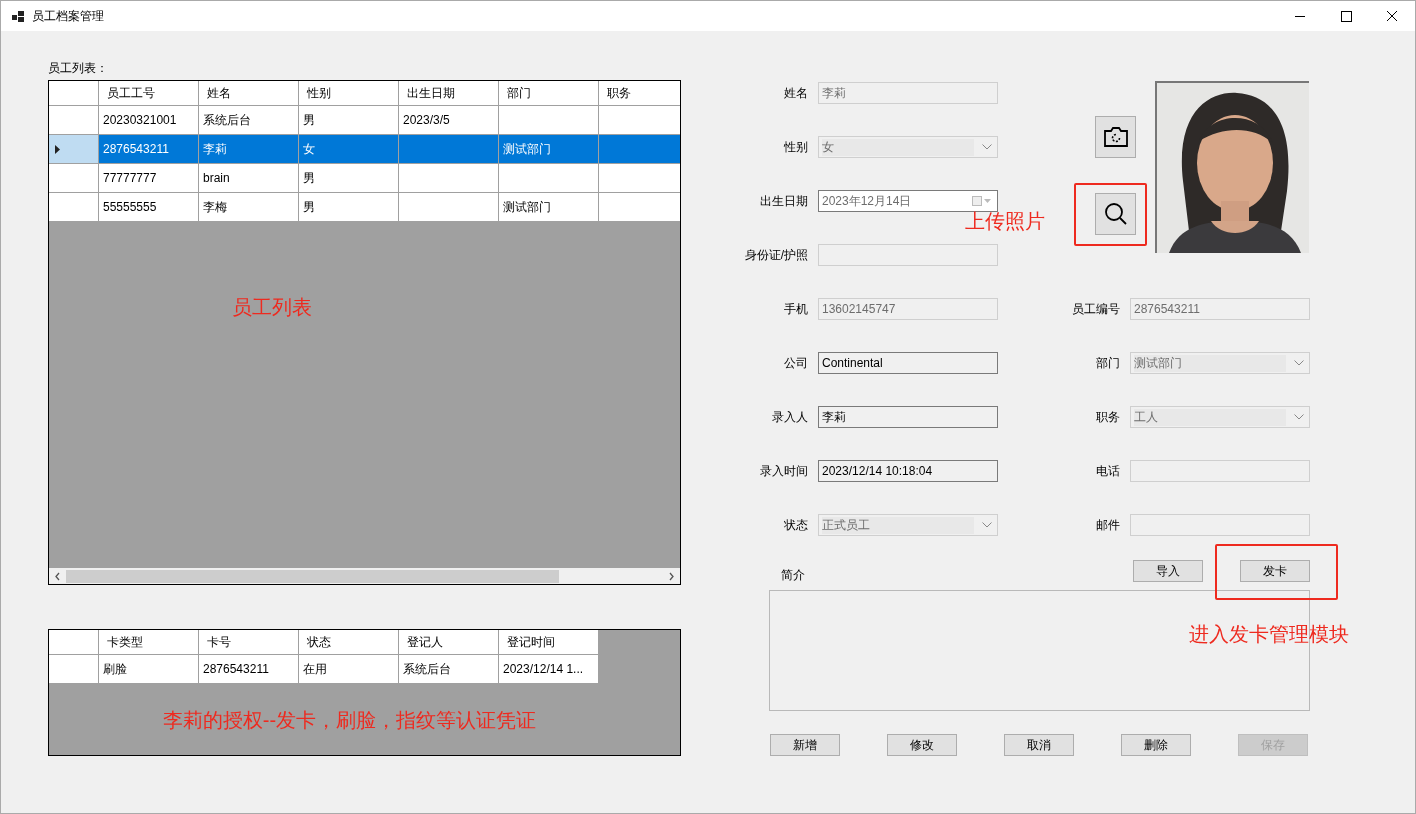 This screenshot has height=814, width=1416. Describe the element at coordinates (908, 363) in the screenshot. I see `text-field: Continental` at that location.